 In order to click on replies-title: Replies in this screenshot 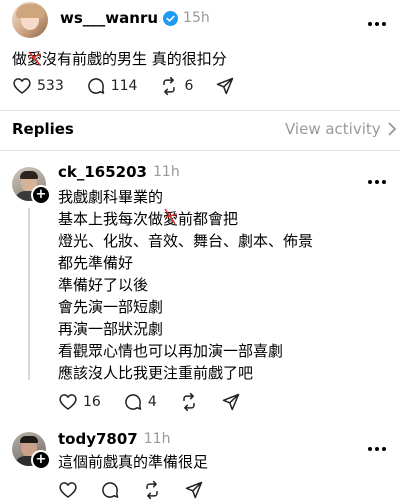, I will do `click(43, 129)`.